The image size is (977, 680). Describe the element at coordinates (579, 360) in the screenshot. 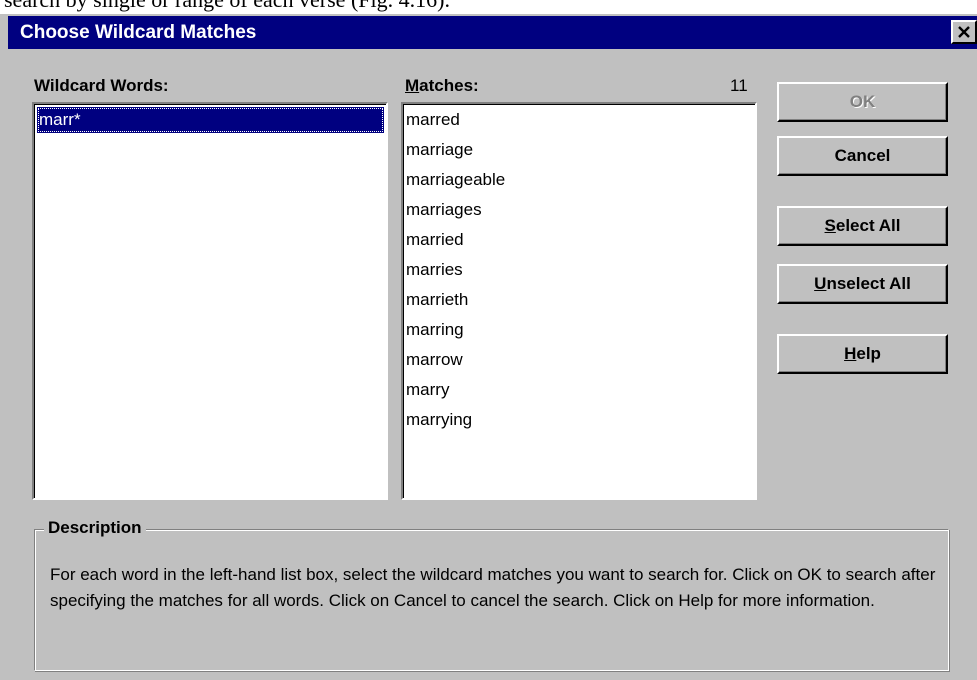

I see `match-item: marrow` at that location.